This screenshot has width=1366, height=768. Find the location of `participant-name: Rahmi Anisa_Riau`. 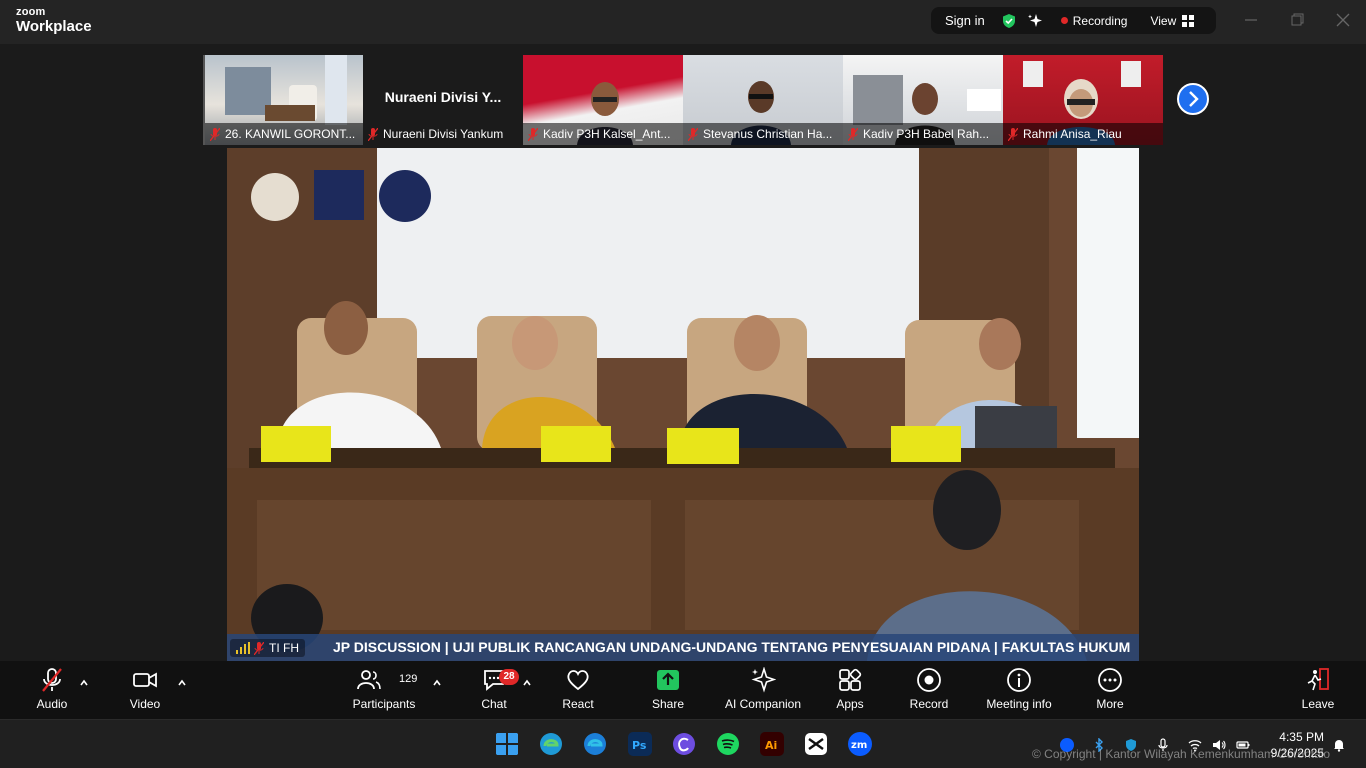

participant-name: Rahmi Anisa_Riau is located at coordinates (1072, 134).